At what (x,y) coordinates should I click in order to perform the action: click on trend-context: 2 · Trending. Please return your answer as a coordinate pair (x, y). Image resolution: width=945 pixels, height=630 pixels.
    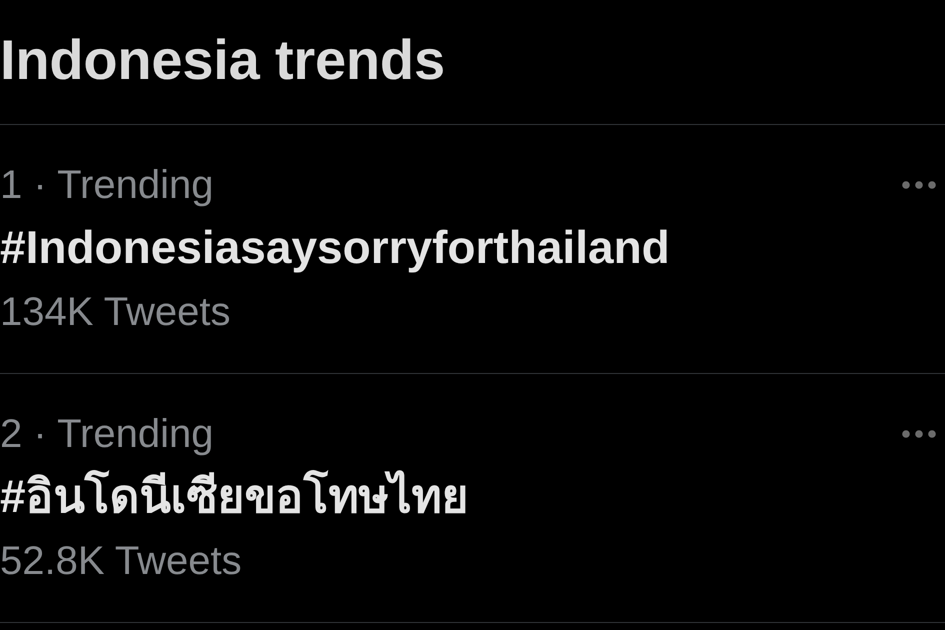
    Looking at the image, I should click on (107, 434).